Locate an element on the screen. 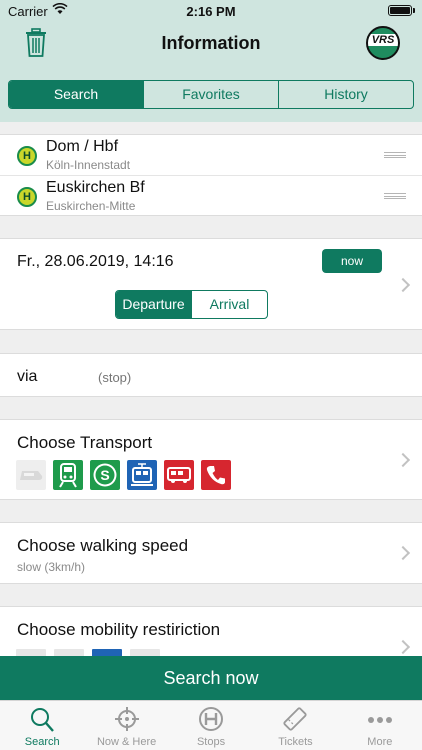 Image resolution: width=422 pixels, height=750 pixels. page-title: Information is located at coordinates (211, 43).